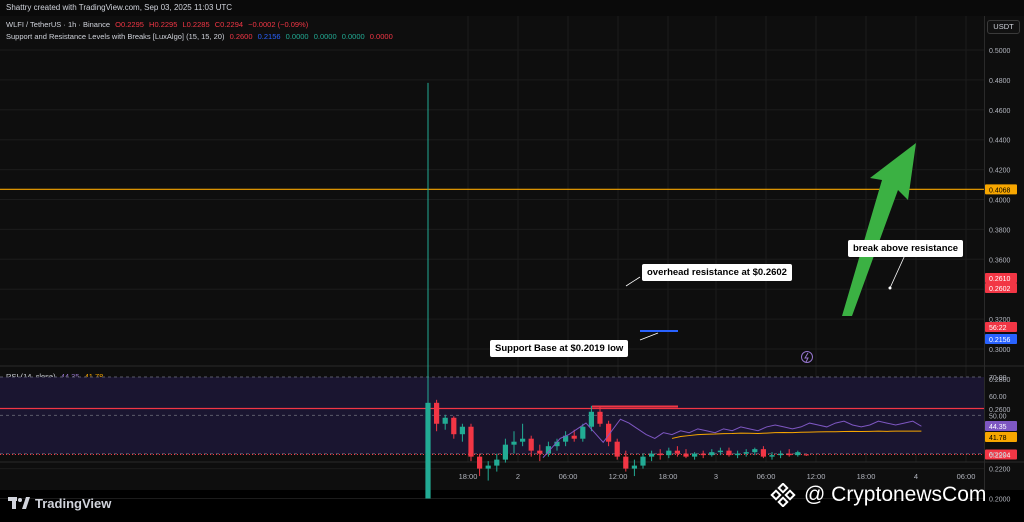 The image size is (1024, 522). I want to click on tradingview-mark-icon, so click(19, 503).